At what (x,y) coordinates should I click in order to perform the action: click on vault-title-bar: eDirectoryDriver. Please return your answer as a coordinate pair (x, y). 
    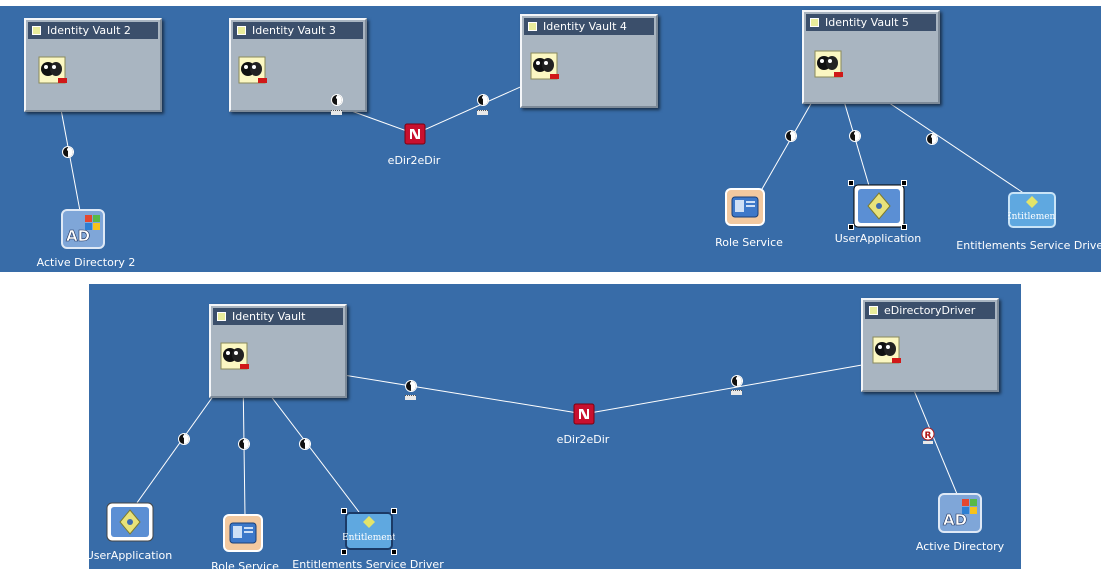
    Looking at the image, I should click on (930, 310).